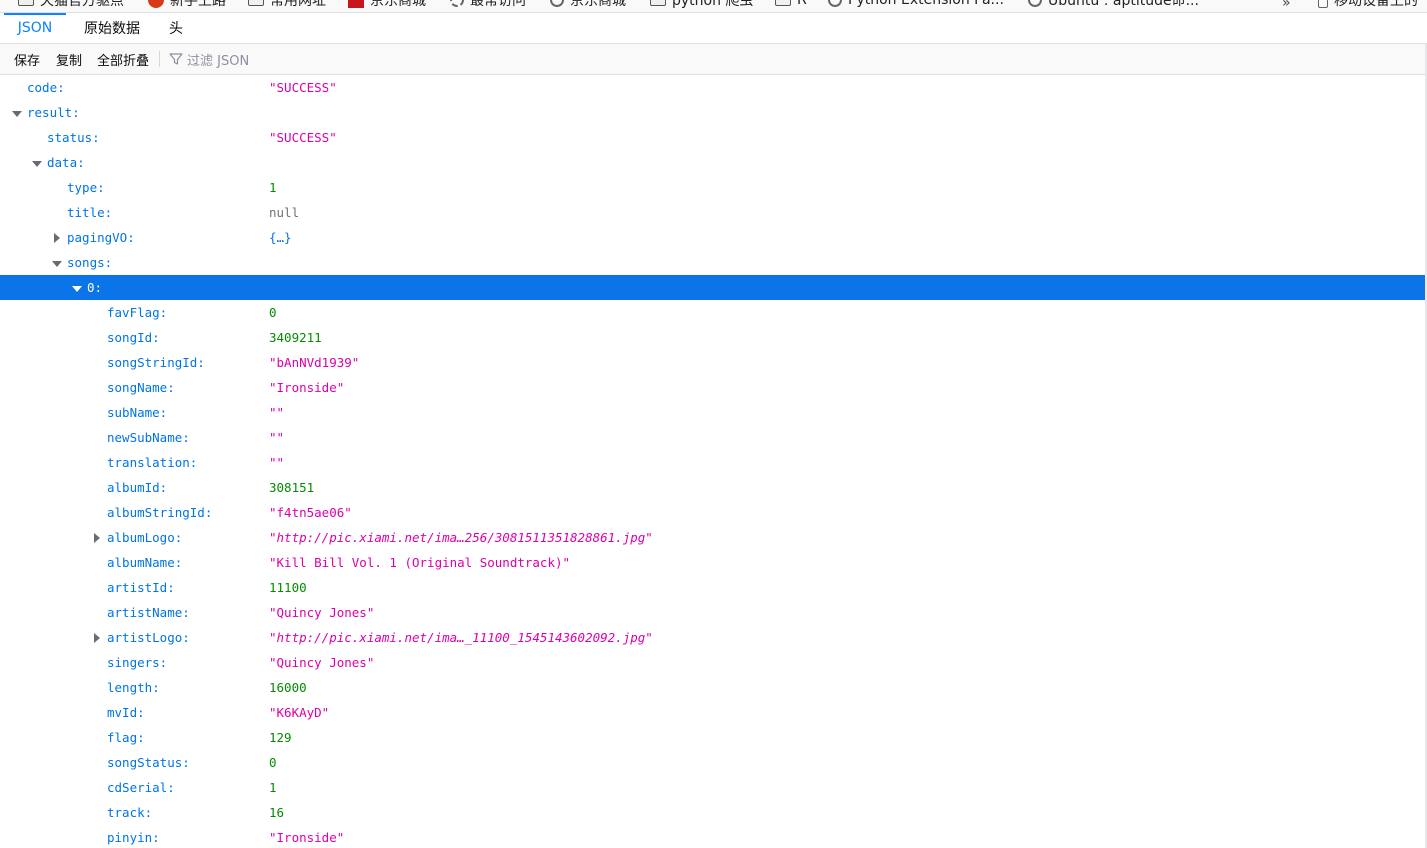 The image size is (1427, 848). I want to click on json-value: "Kill Bill Vol. 1 (Original Soundtrack)", so click(420, 562).